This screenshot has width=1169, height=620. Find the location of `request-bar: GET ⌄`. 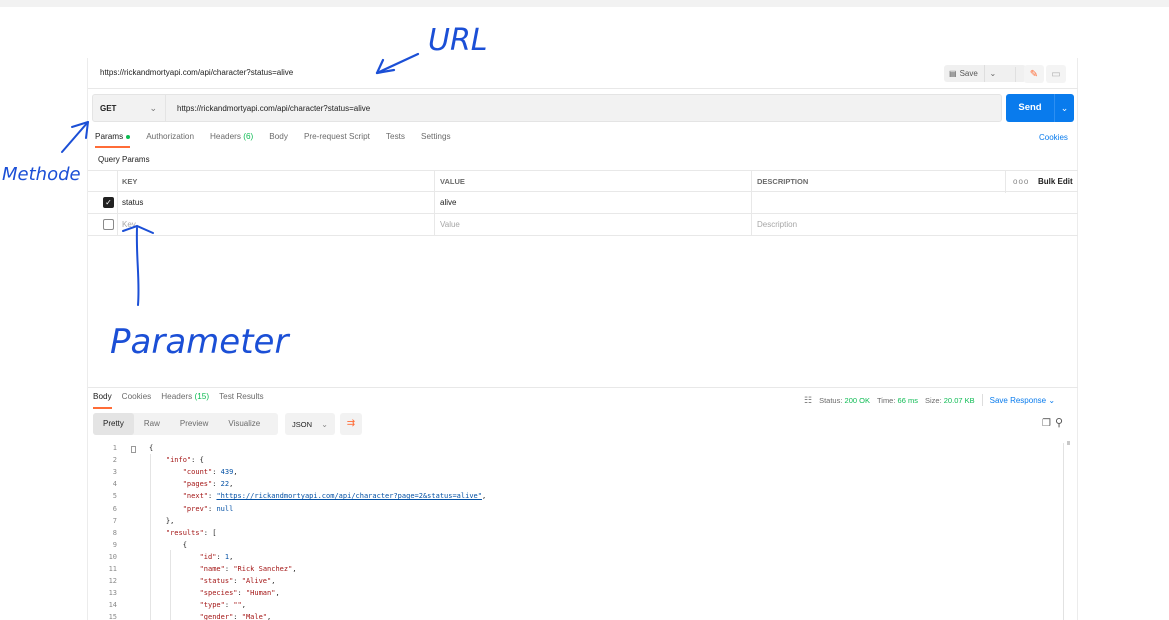

request-bar: GET ⌄ is located at coordinates (547, 108).